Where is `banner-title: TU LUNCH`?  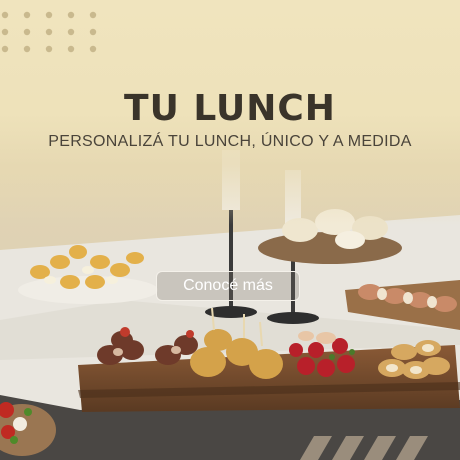 banner-title: TU LUNCH is located at coordinates (230, 108).